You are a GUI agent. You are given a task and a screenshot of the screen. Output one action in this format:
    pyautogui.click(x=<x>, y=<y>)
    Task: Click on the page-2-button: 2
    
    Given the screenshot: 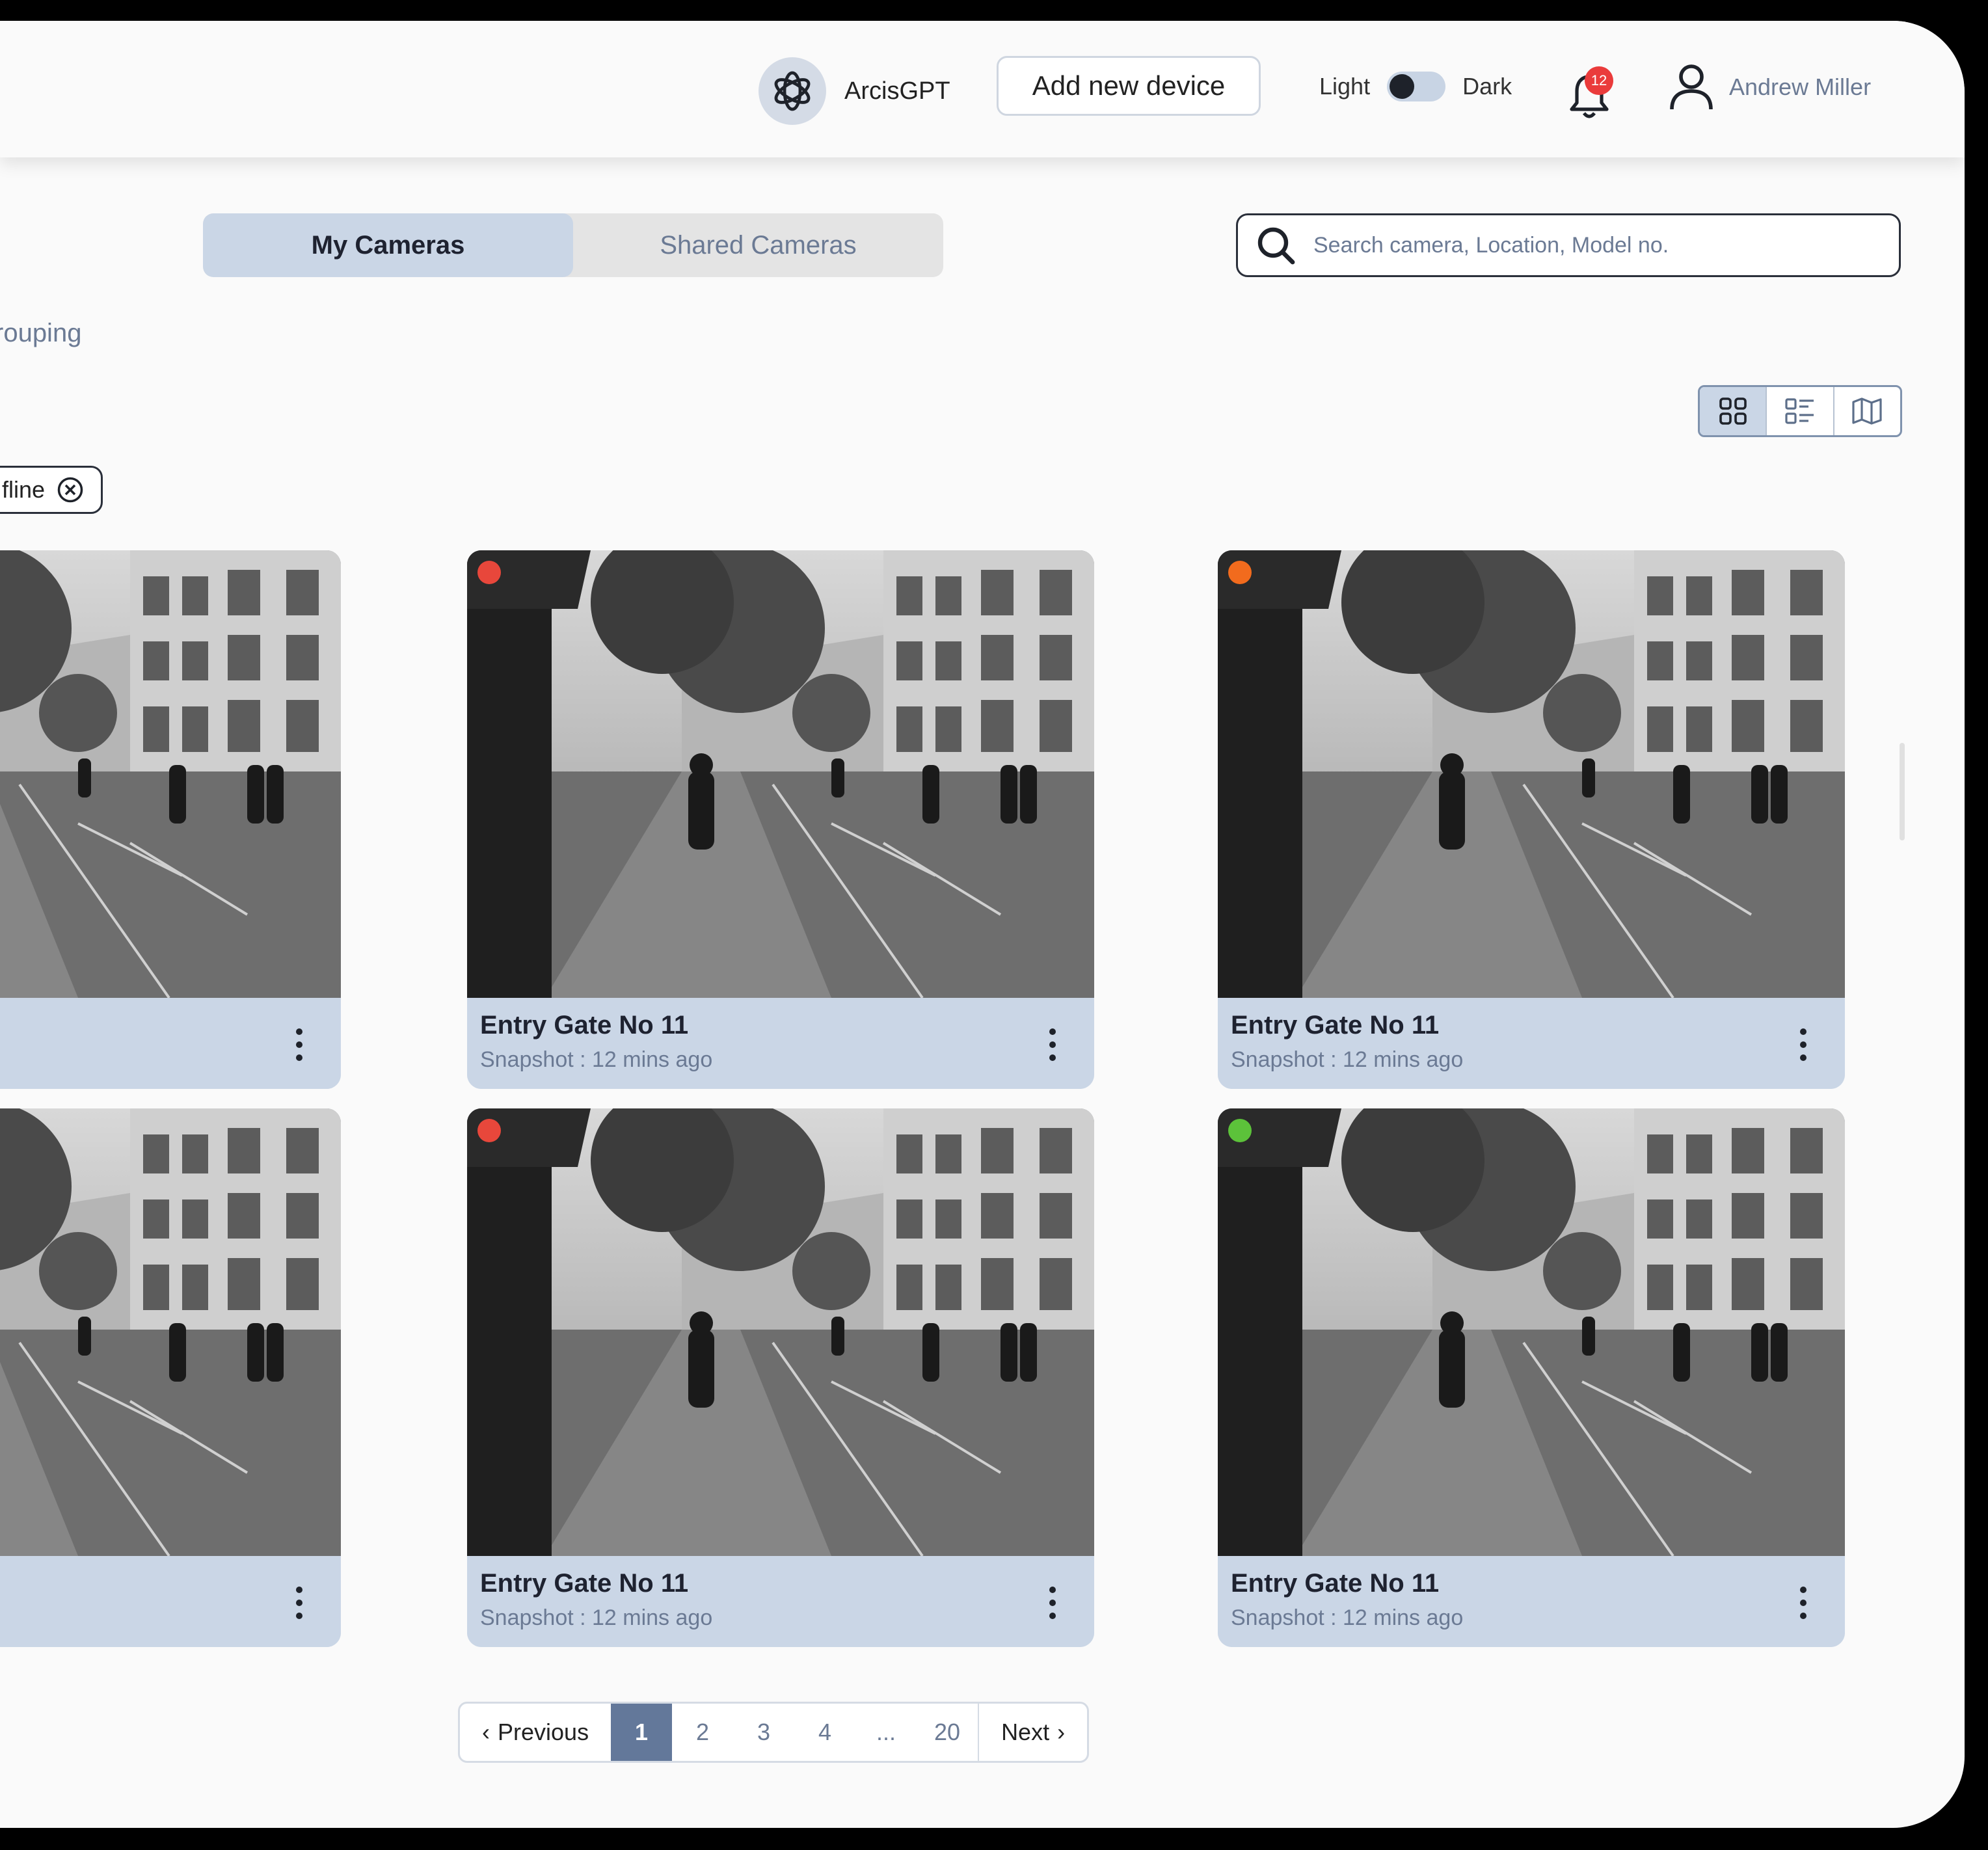 What is the action you would take?
    pyautogui.click(x=702, y=1732)
    